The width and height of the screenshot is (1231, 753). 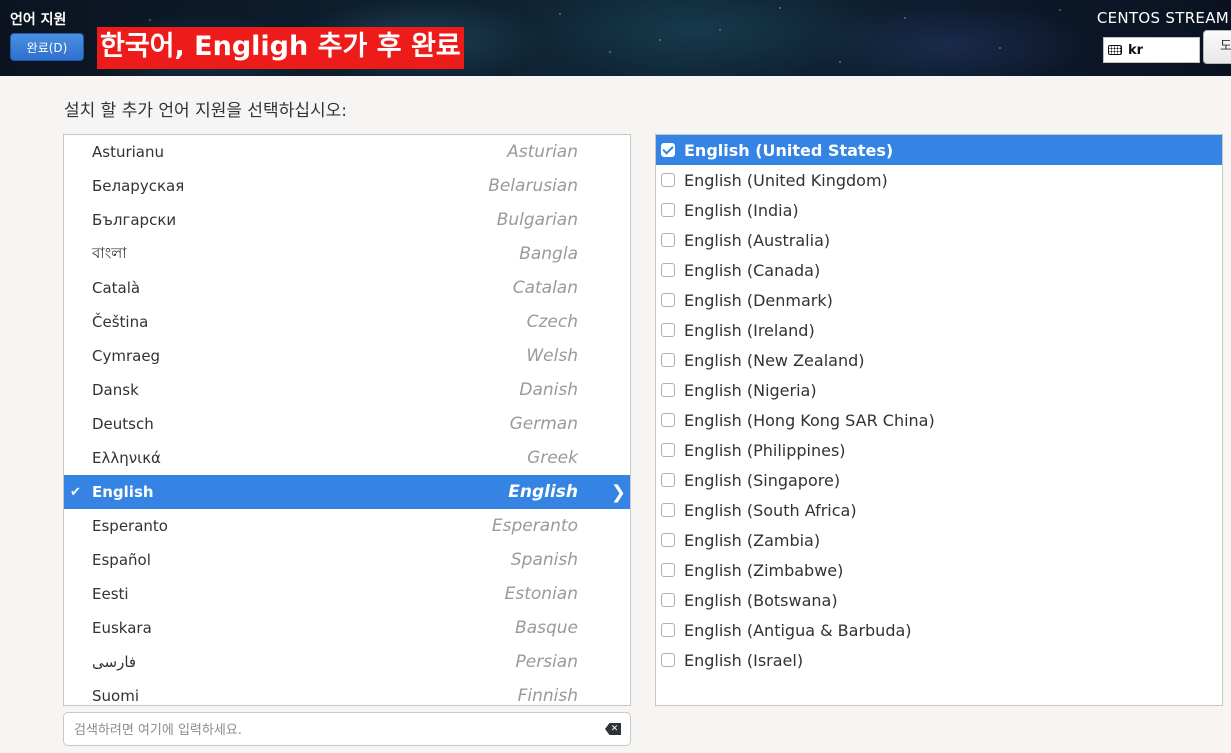 I want to click on language-native-name: Asturianu, so click(x=128, y=152).